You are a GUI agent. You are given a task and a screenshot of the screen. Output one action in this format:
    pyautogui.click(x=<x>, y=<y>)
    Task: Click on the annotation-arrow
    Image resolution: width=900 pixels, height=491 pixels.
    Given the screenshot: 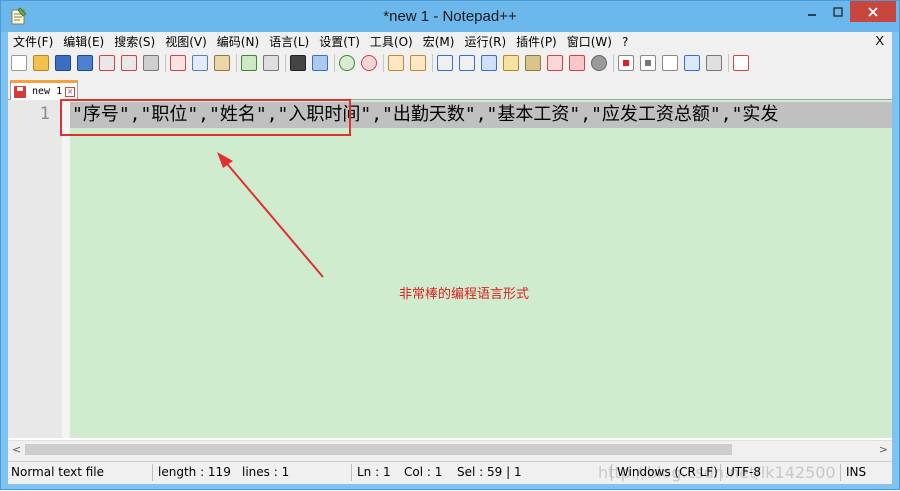 What is the action you would take?
    pyautogui.click(x=270, y=215)
    